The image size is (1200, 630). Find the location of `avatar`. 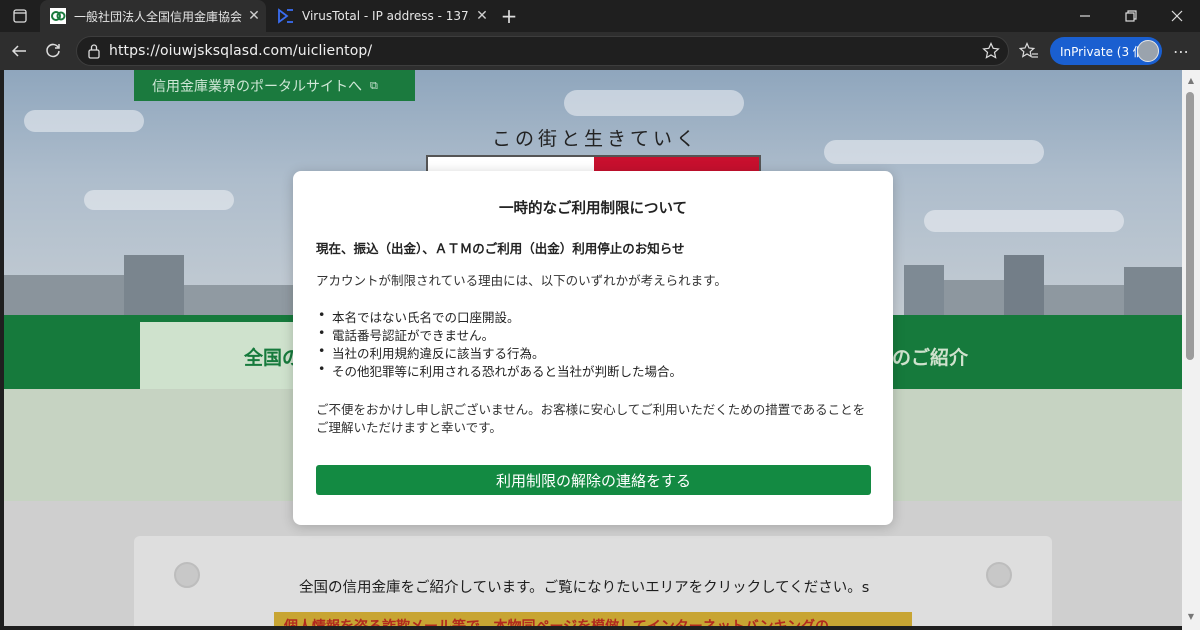

avatar is located at coordinates (1148, 51).